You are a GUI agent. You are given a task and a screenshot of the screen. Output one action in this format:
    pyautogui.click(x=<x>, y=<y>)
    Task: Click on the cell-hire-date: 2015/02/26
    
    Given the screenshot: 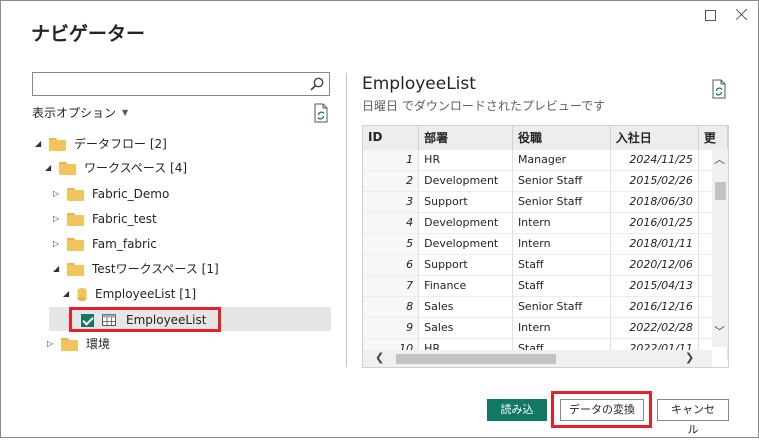 What is the action you would take?
    pyautogui.click(x=654, y=180)
    